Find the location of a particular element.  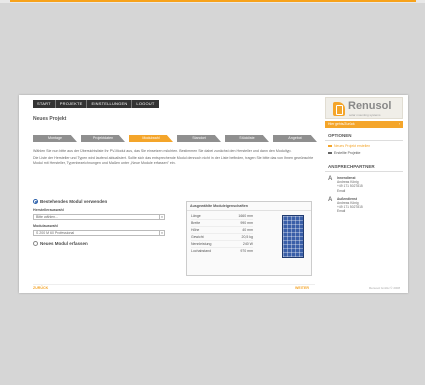

logo-tagline: solar mounting systems is located at coordinates (365, 115).